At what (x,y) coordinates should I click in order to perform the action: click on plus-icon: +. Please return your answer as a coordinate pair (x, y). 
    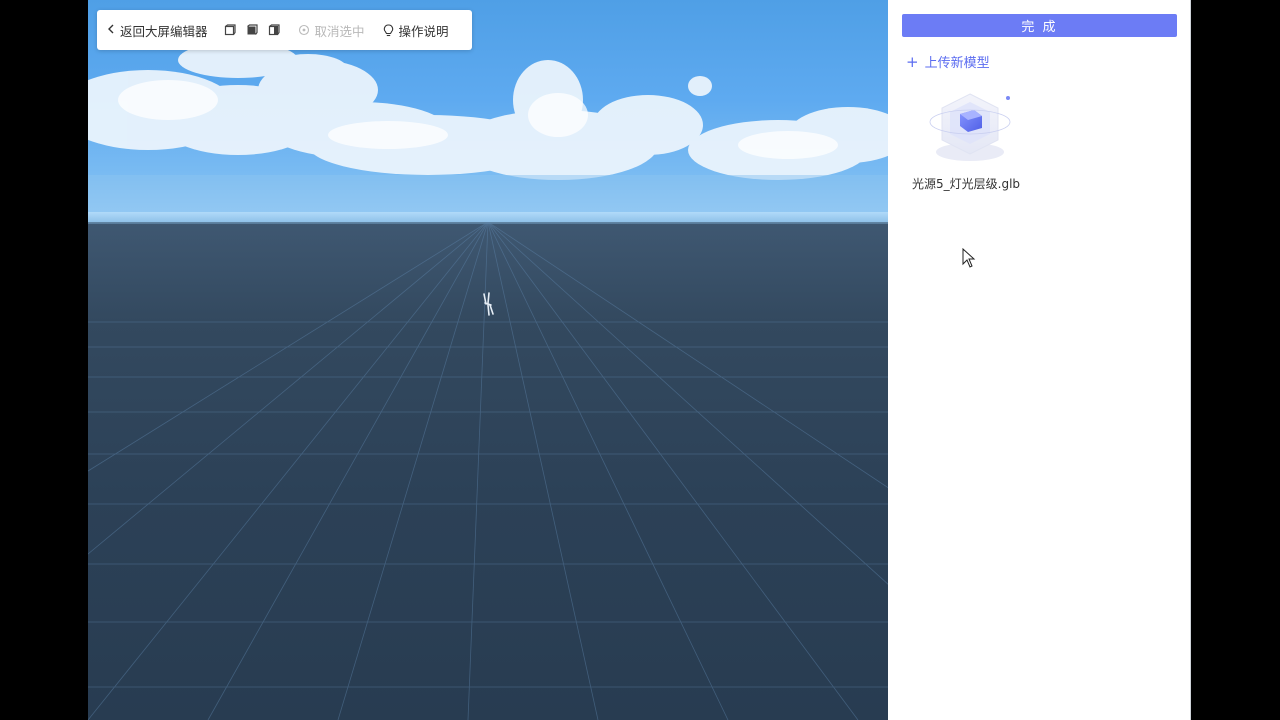
    Looking at the image, I should click on (912, 61).